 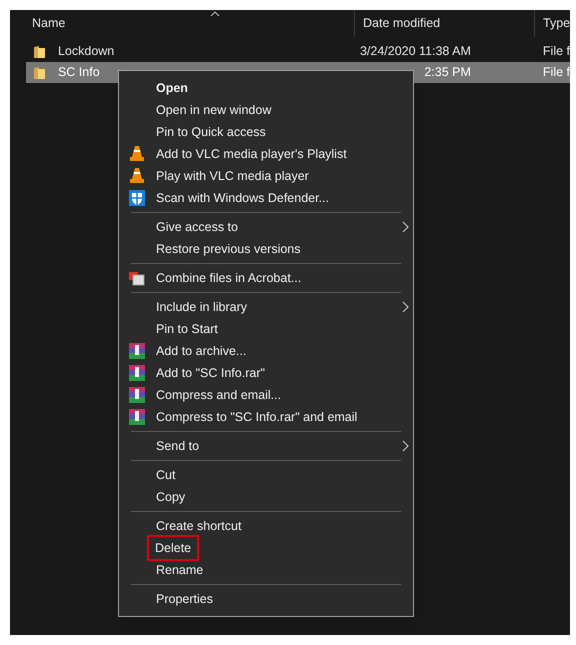 What do you see at coordinates (198, 526) in the screenshot?
I see `menu-item: Create shortcut` at bounding box center [198, 526].